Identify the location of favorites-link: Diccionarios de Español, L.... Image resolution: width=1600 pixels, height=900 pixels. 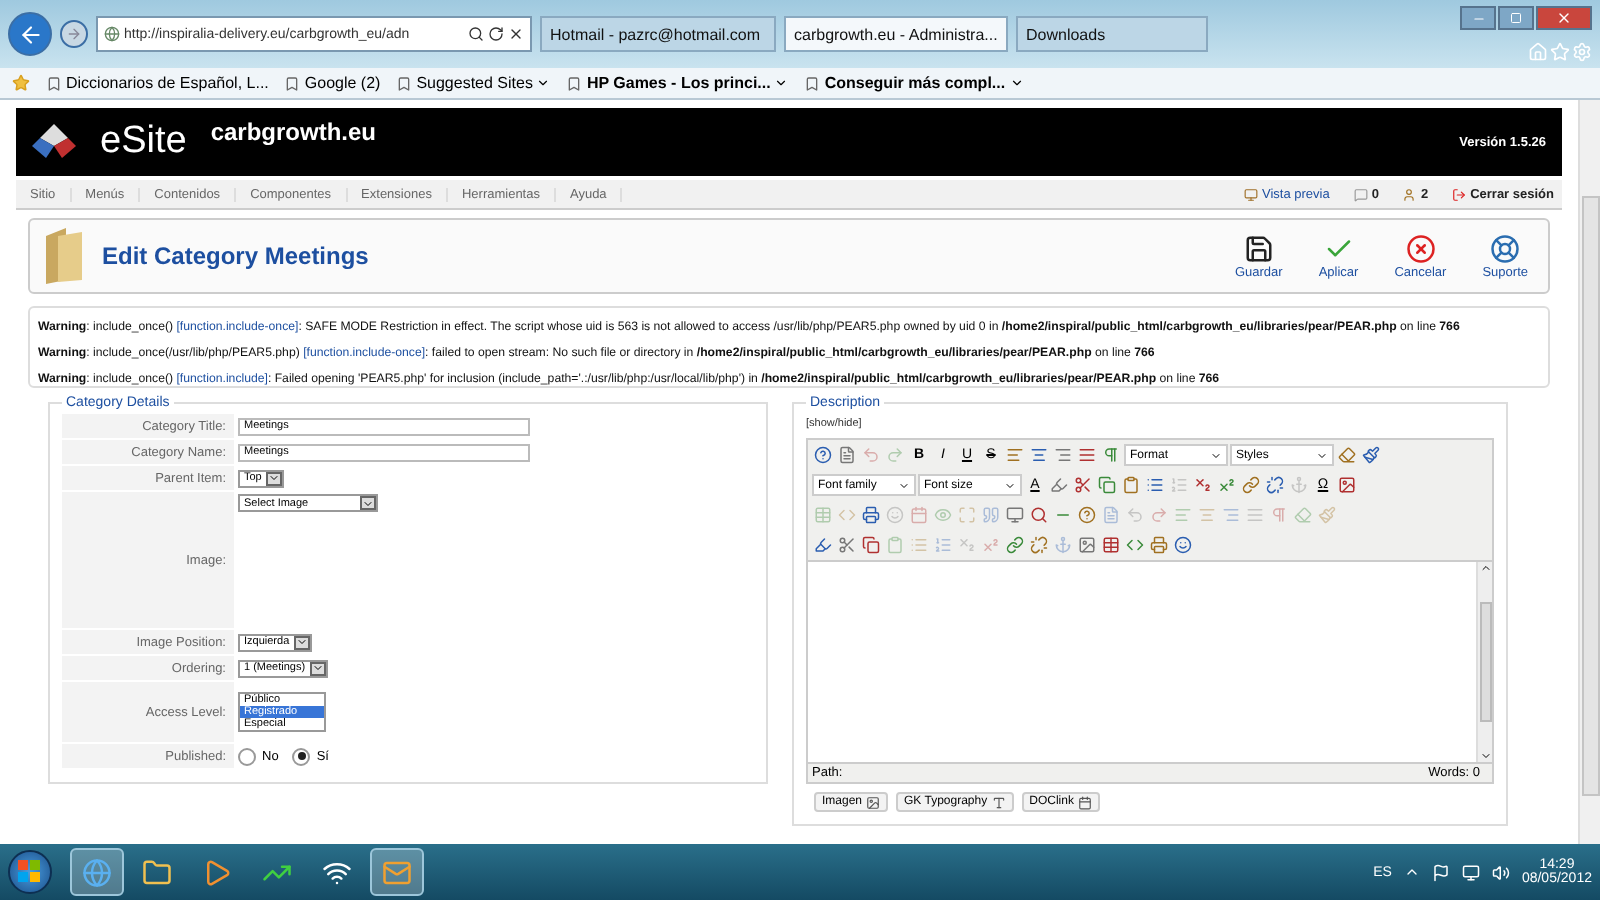
(157, 83).